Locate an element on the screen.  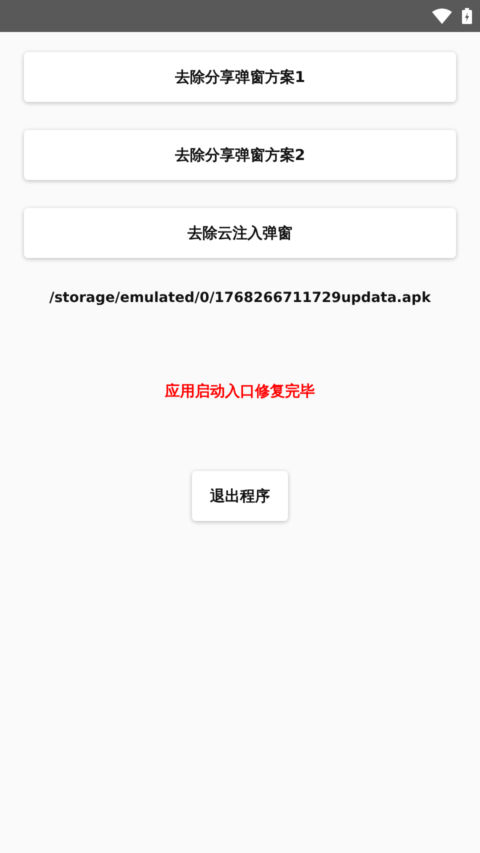
action-button: 去除分享弹窗方案2 is located at coordinates (240, 155).